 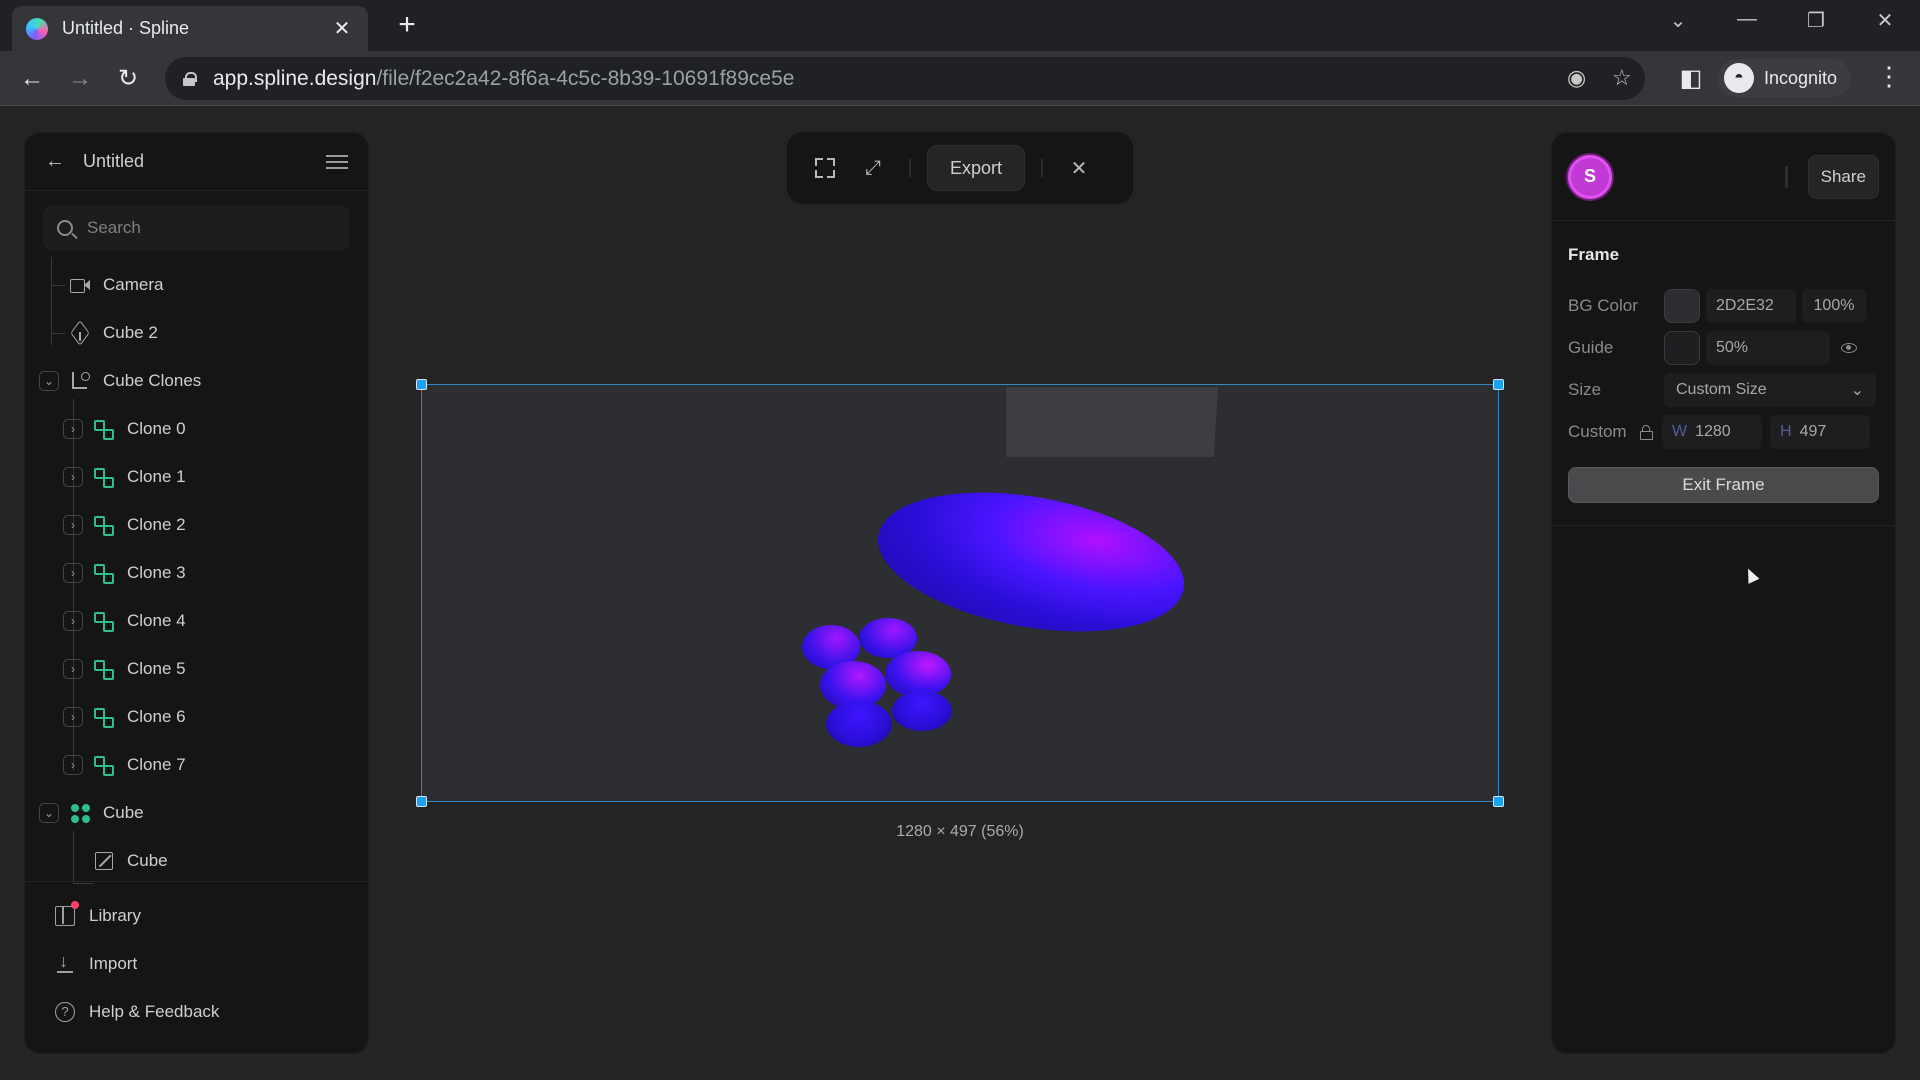 I want to click on restore-button: ❐, so click(x=1816, y=20).